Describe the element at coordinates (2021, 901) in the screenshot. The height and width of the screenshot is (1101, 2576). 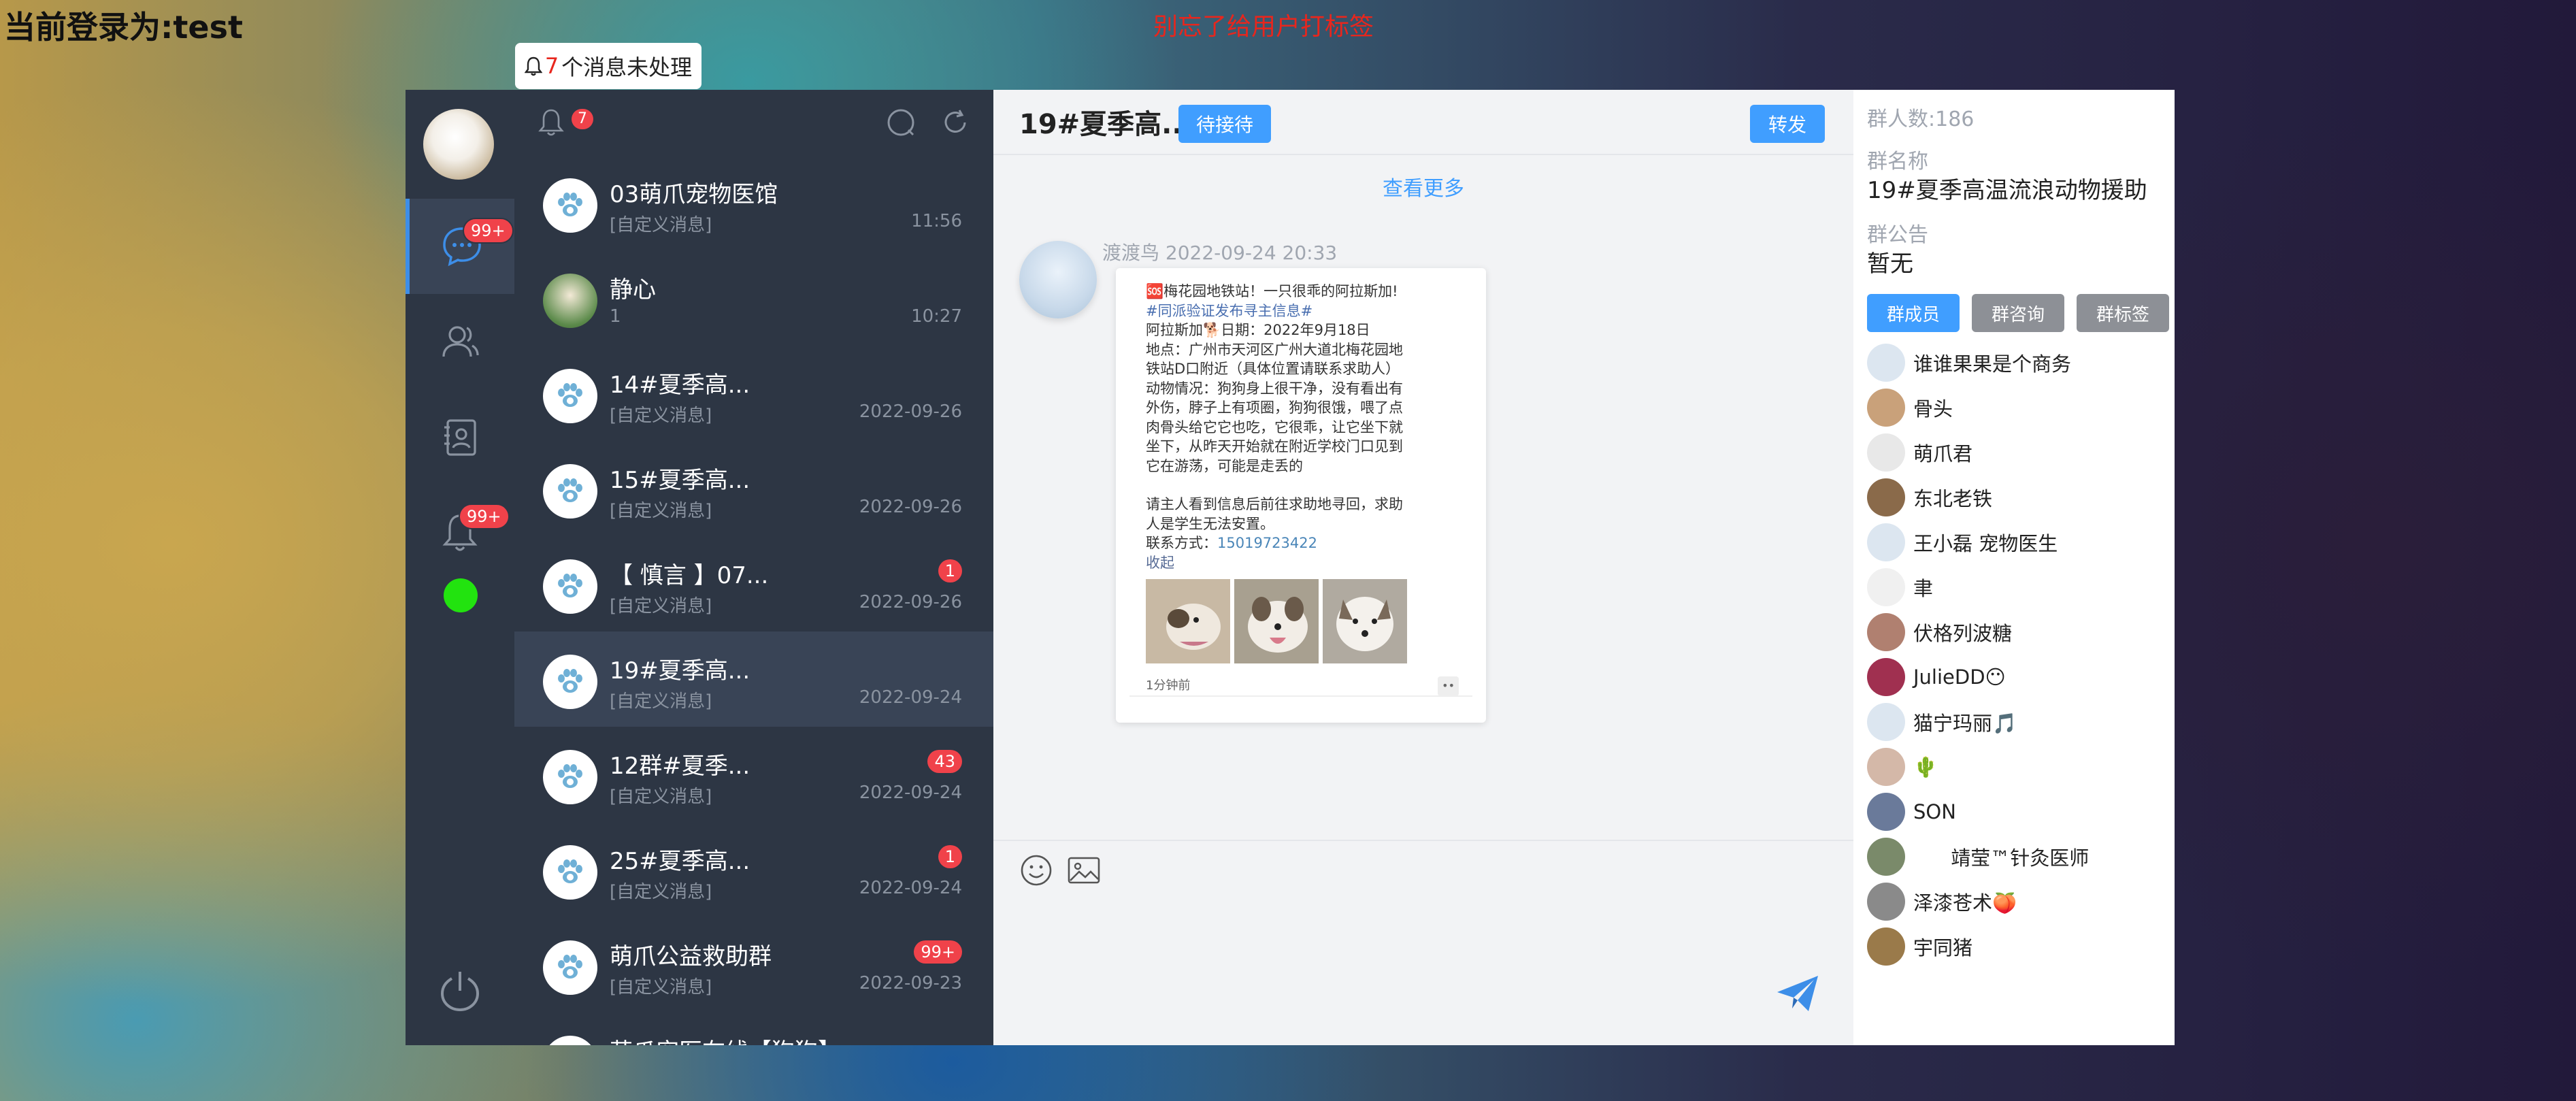
I see `member-item: 泽漆苍术🍑` at that location.